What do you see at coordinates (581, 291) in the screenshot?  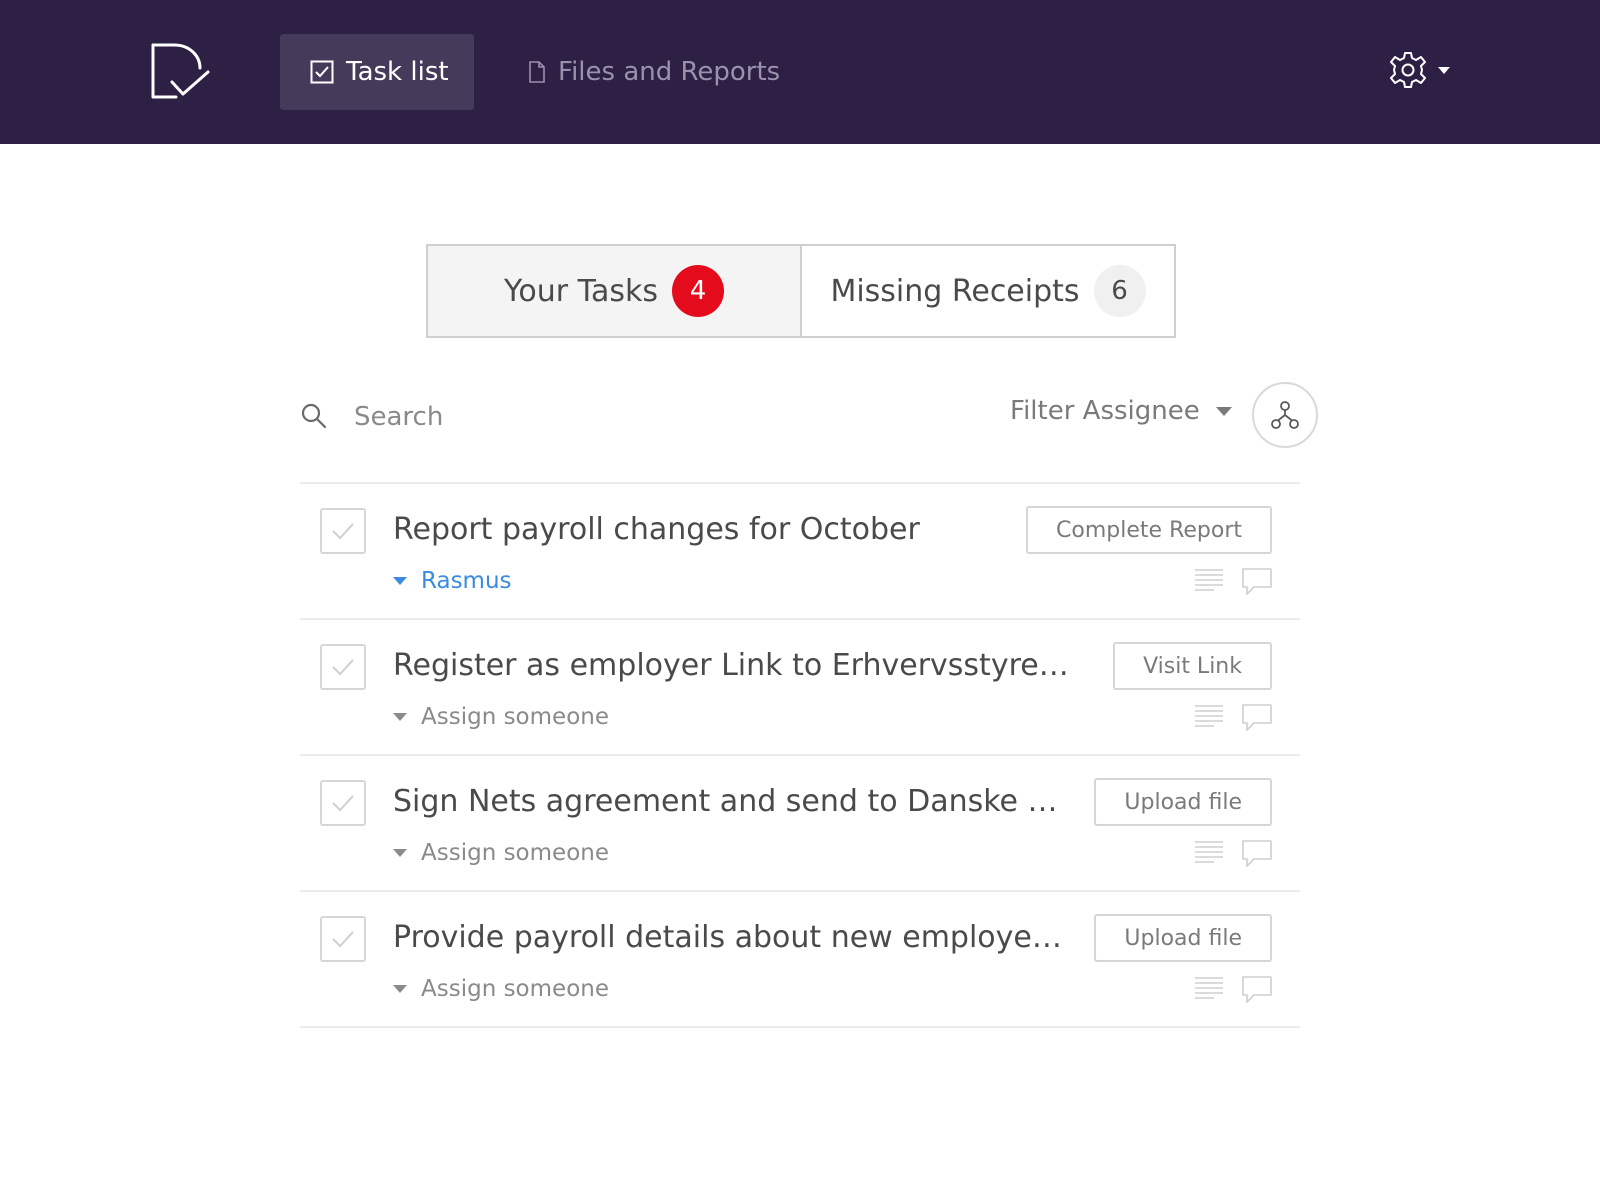 I see `tab-label: Your Tasks` at bounding box center [581, 291].